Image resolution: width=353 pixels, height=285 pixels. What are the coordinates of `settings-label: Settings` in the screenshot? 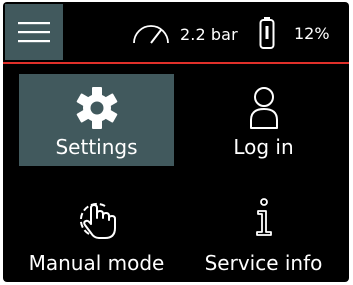 It's located at (96, 147).